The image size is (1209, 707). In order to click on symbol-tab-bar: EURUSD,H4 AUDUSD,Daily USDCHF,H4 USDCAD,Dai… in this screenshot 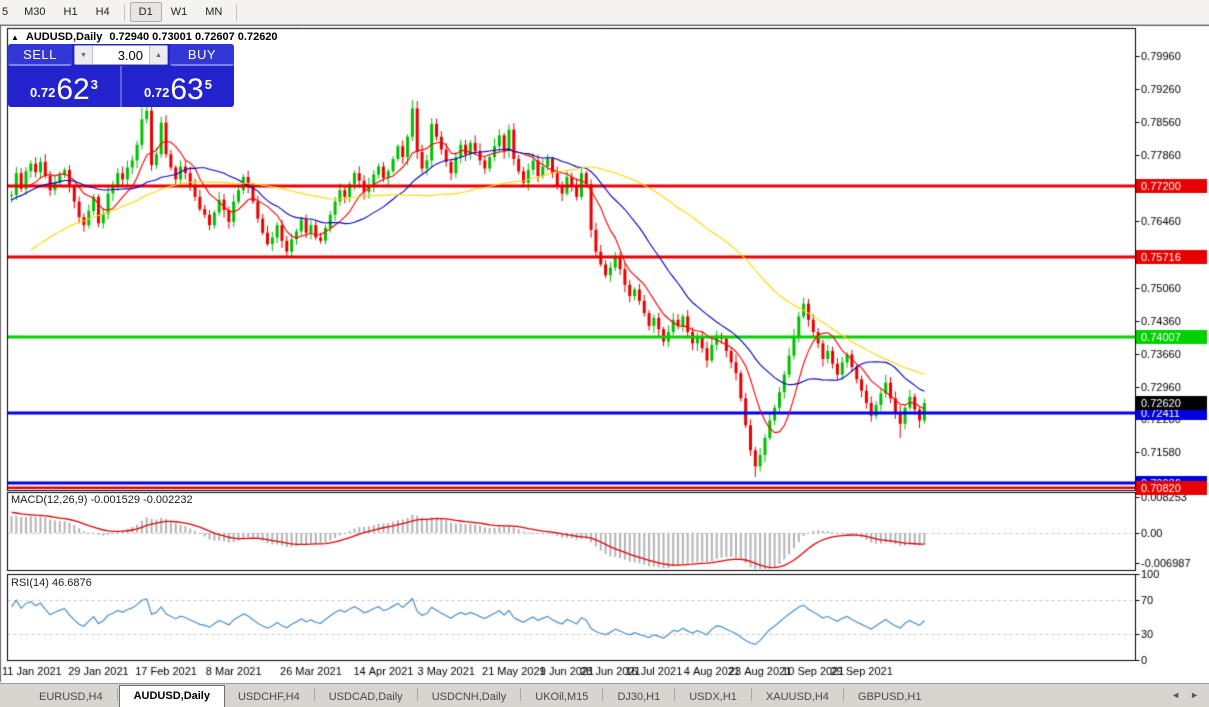, I will do `click(604, 695)`.